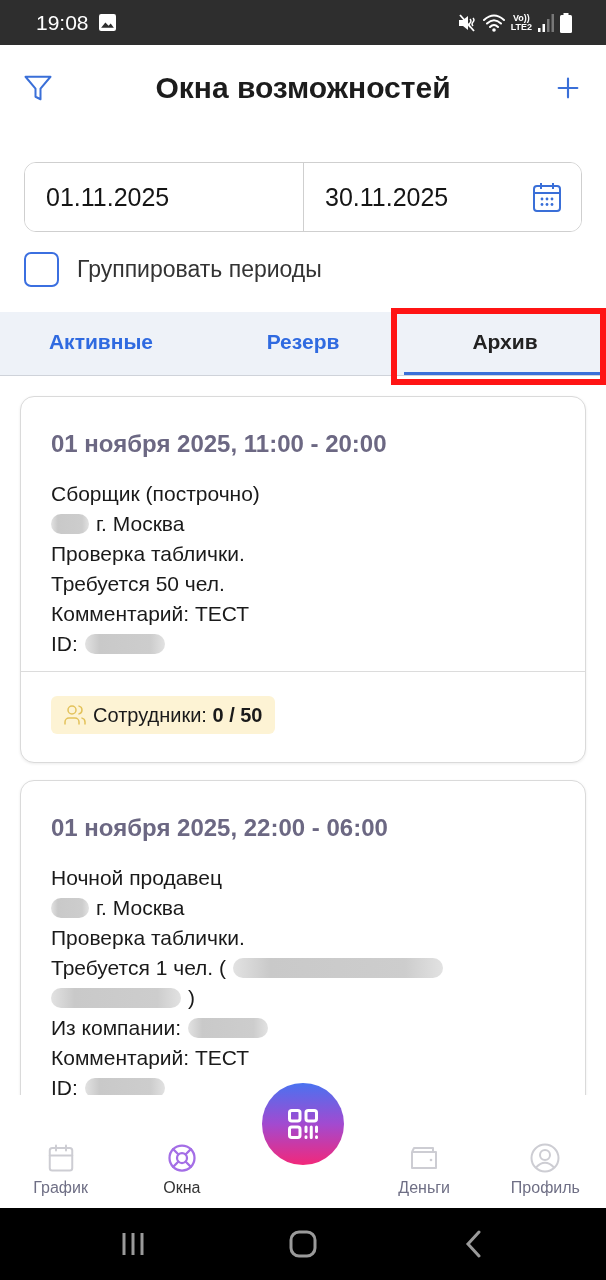 This screenshot has width=606, height=1280. What do you see at coordinates (116, 1028) in the screenshot?
I see `card-detail-text: Из компании:` at bounding box center [116, 1028].